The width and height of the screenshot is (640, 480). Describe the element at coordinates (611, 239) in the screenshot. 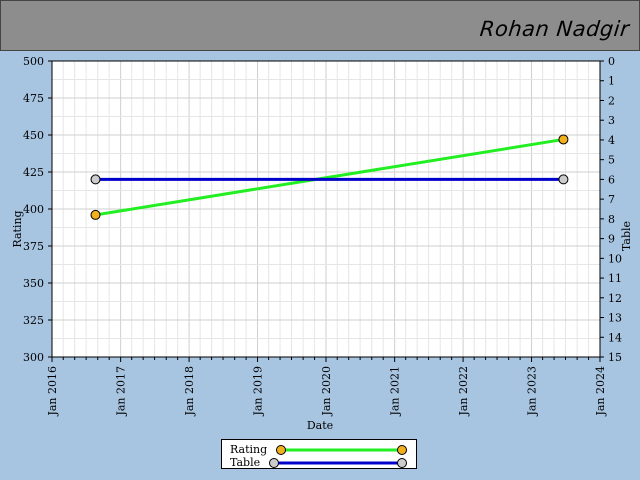

I see `y2-tick-label: 9` at that location.